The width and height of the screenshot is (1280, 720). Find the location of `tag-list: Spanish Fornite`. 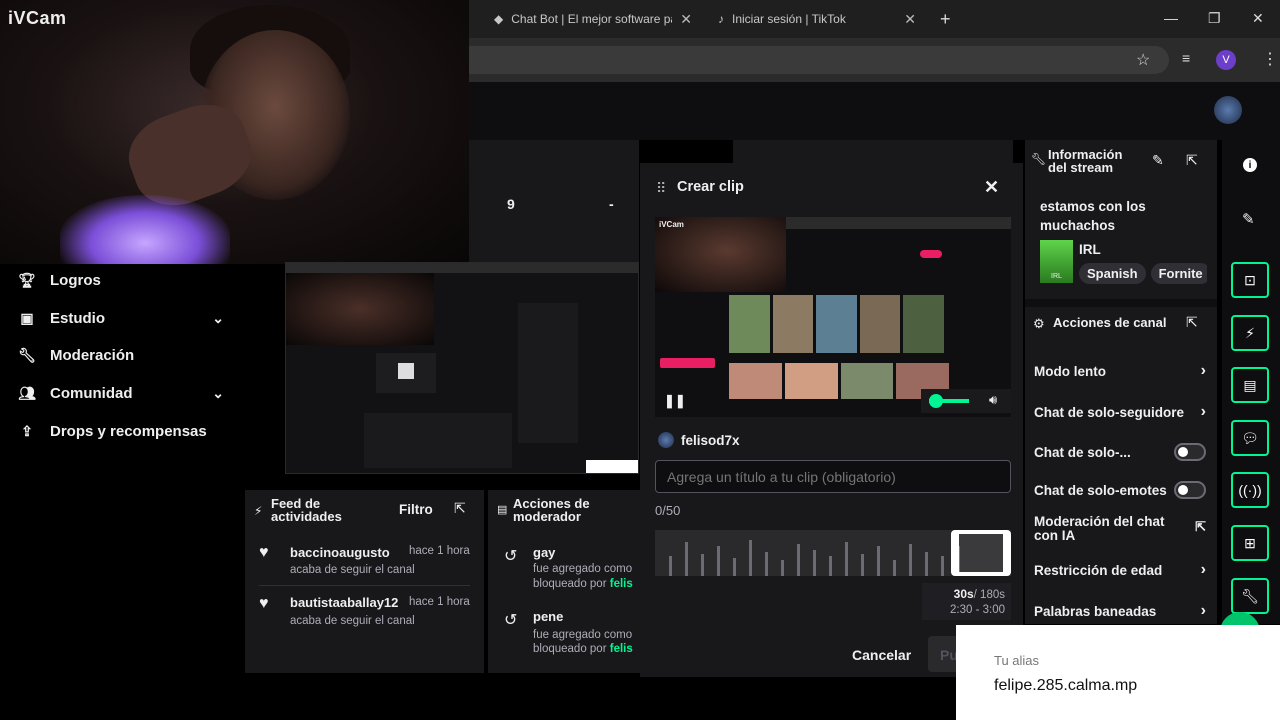

tag-list: Spanish Fornite is located at coordinates (1143, 273).